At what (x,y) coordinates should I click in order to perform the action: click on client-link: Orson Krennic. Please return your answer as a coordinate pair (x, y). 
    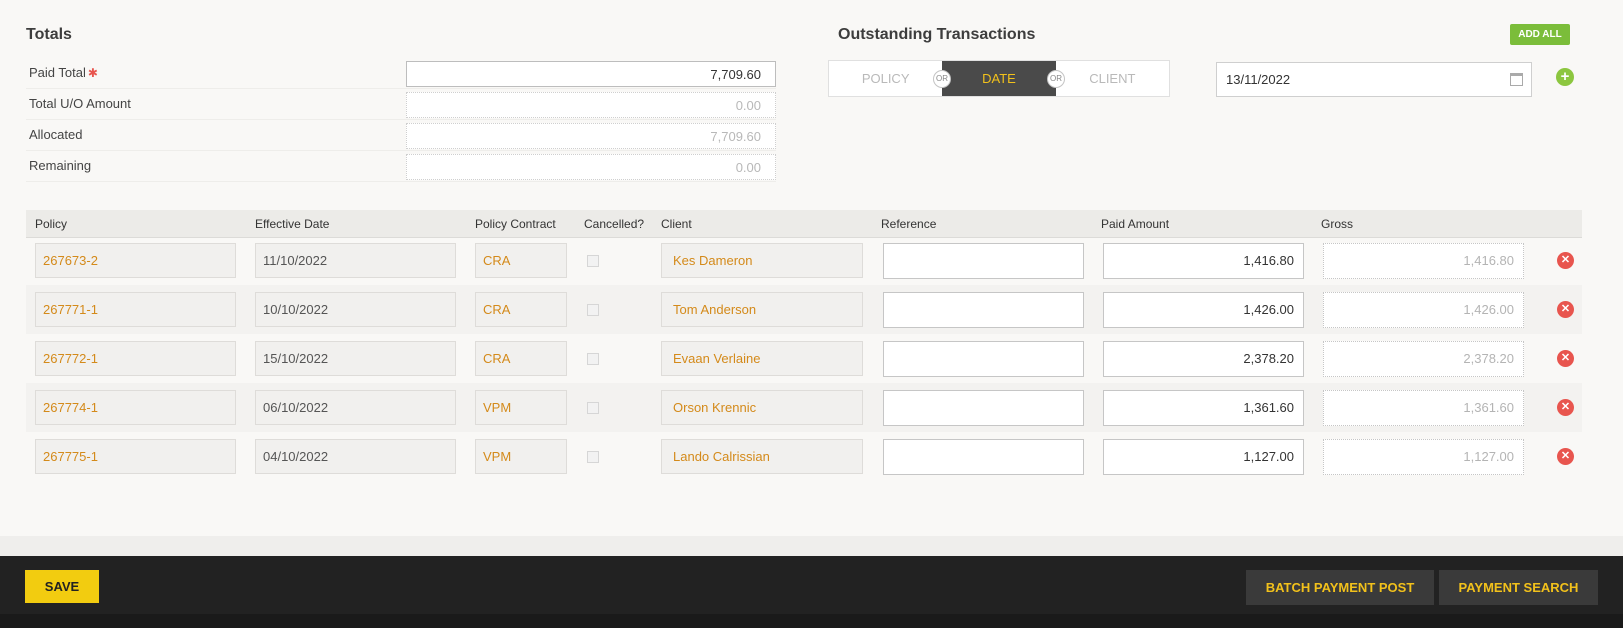
    Looking at the image, I should click on (762, 407).